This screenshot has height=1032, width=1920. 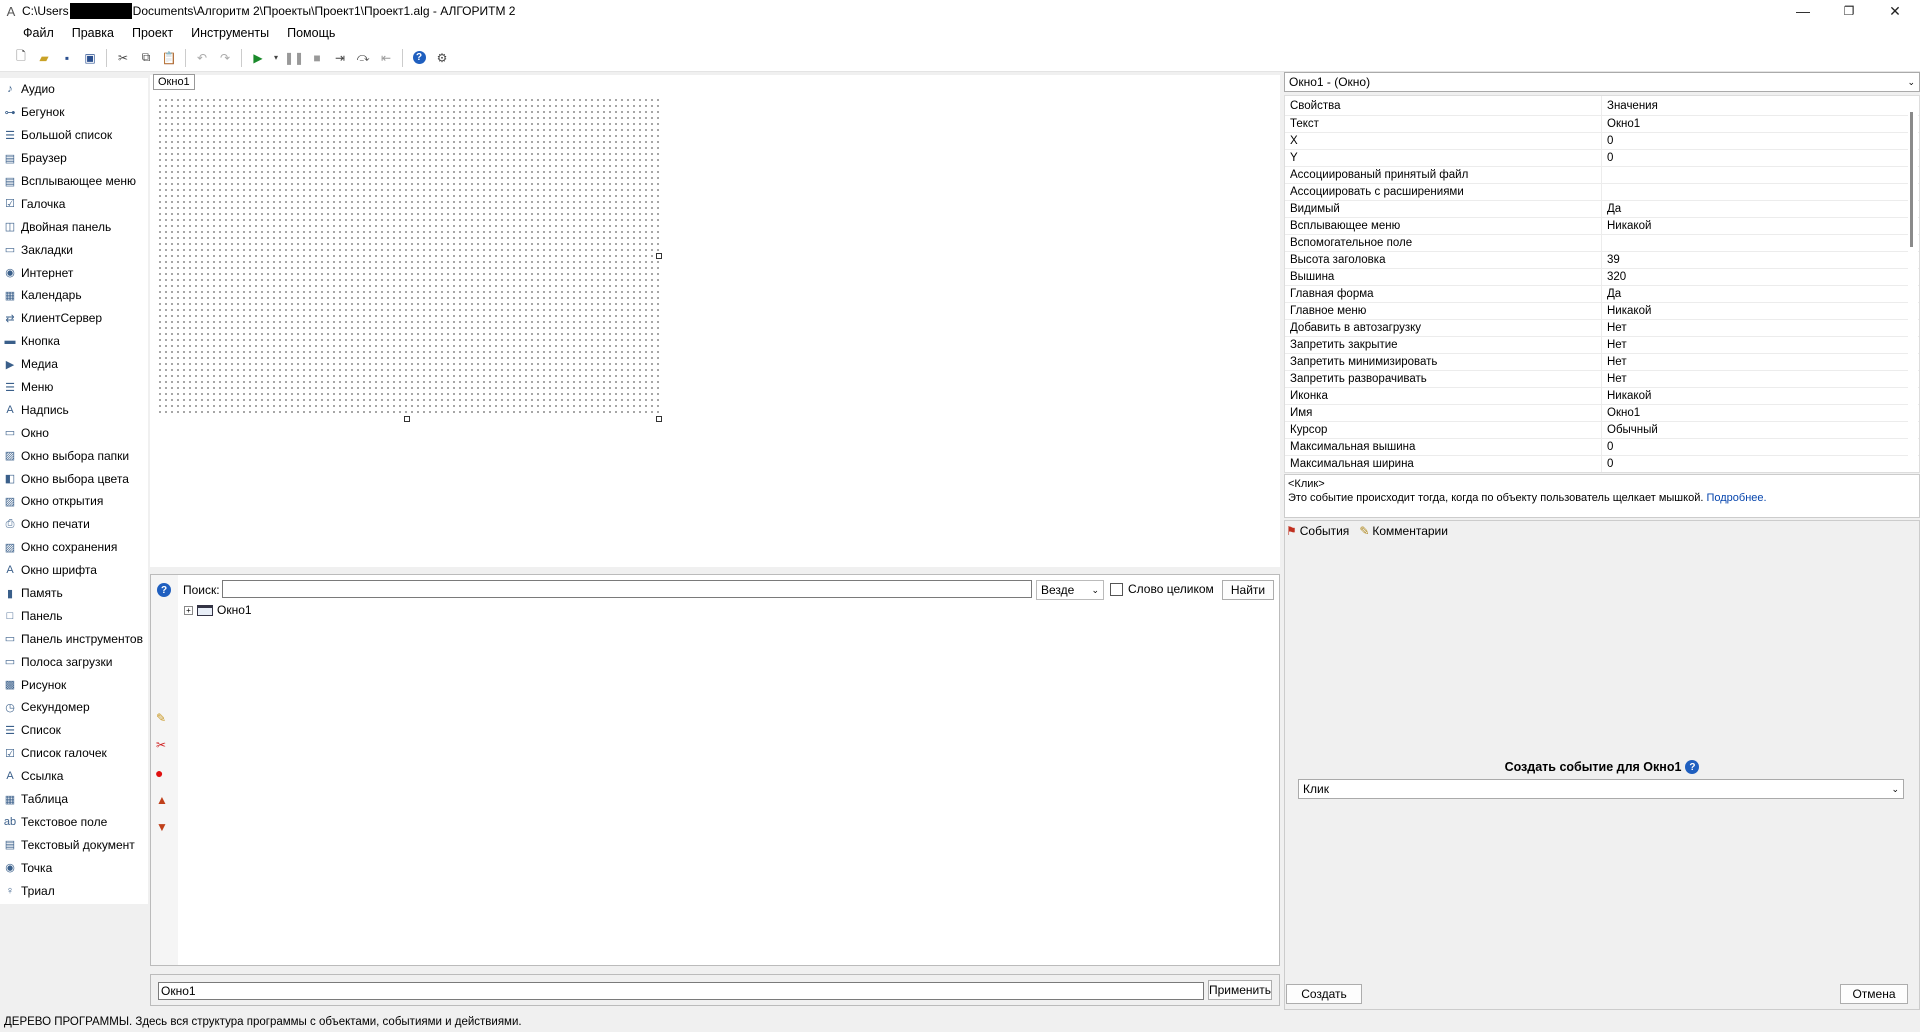 I want to click on save-icon: ▪, so click(x=67, y=58).